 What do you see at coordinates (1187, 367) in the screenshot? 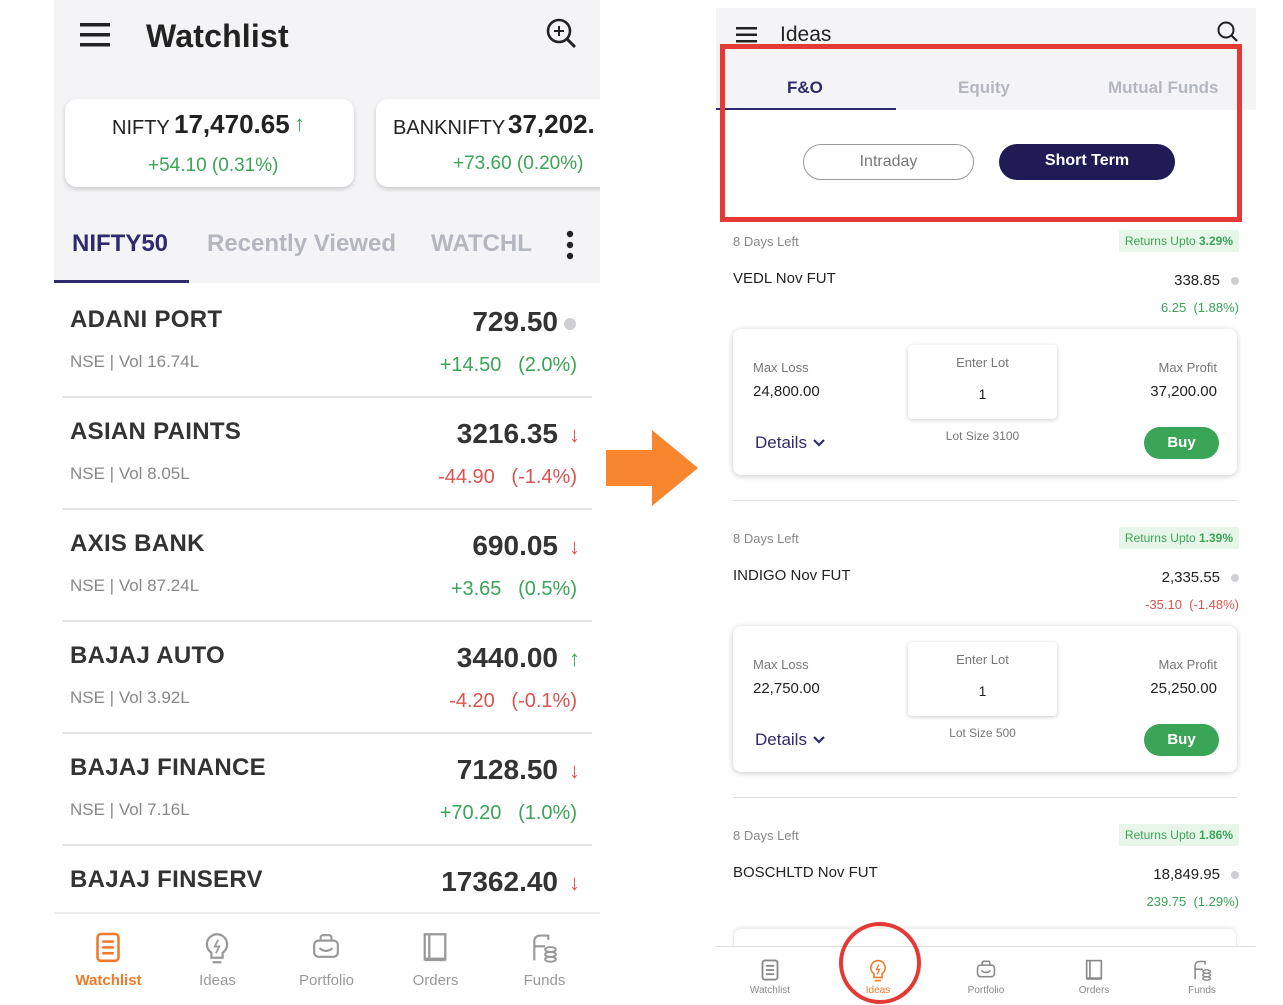
I see `max-profit-label: Max Profit` at bounding box center [1187, 367].